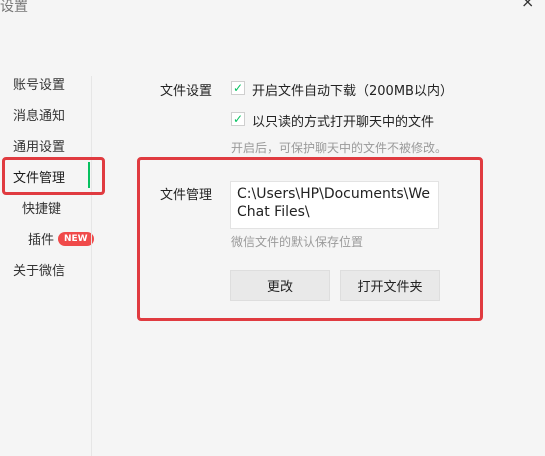 This screenshot has height=456, width=545. I want to click on readonly-hint: 开启后，可保护聊天中的文件不被修改。, so click(339, 148).